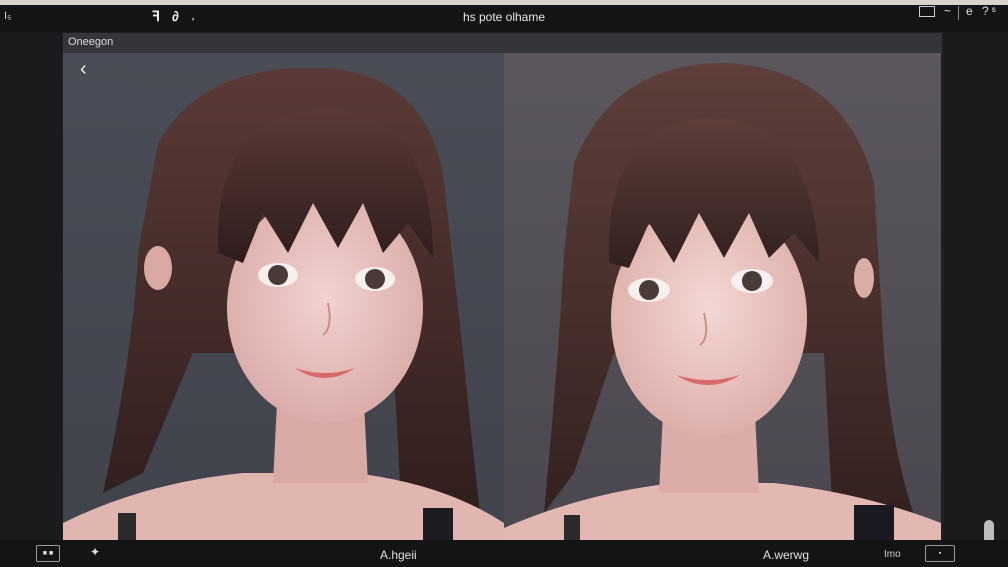 This screenshot has height=567, width=1008. I want to click on window-title: hs pote olhame, so click(504, 17).